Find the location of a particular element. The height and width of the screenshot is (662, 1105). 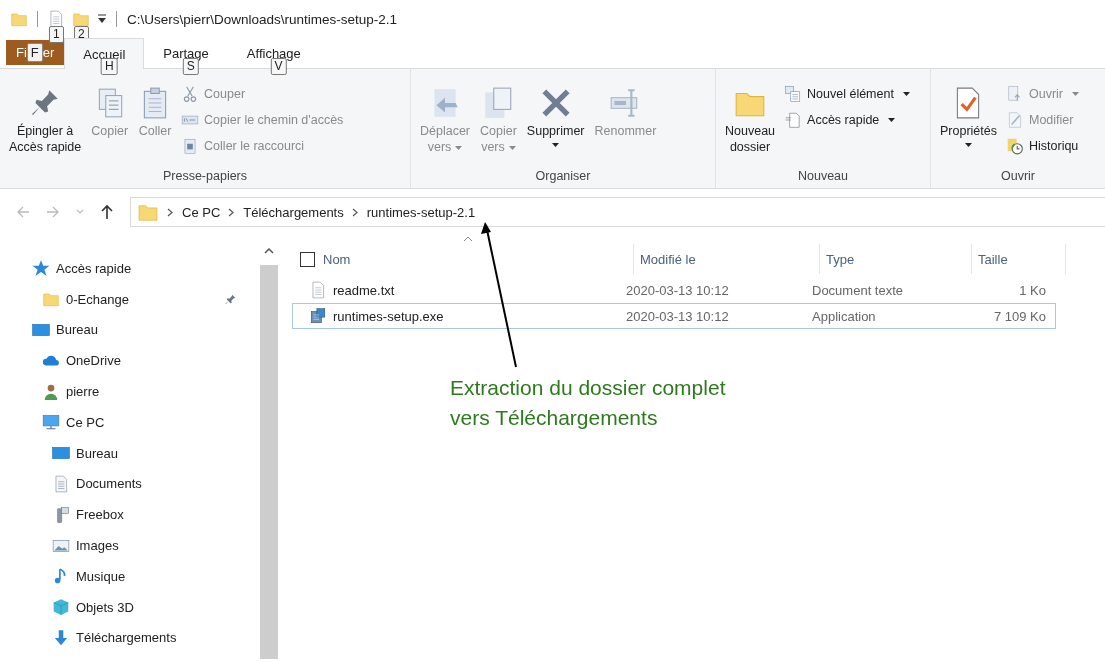

download-icon is located at coordinates (61, 637).